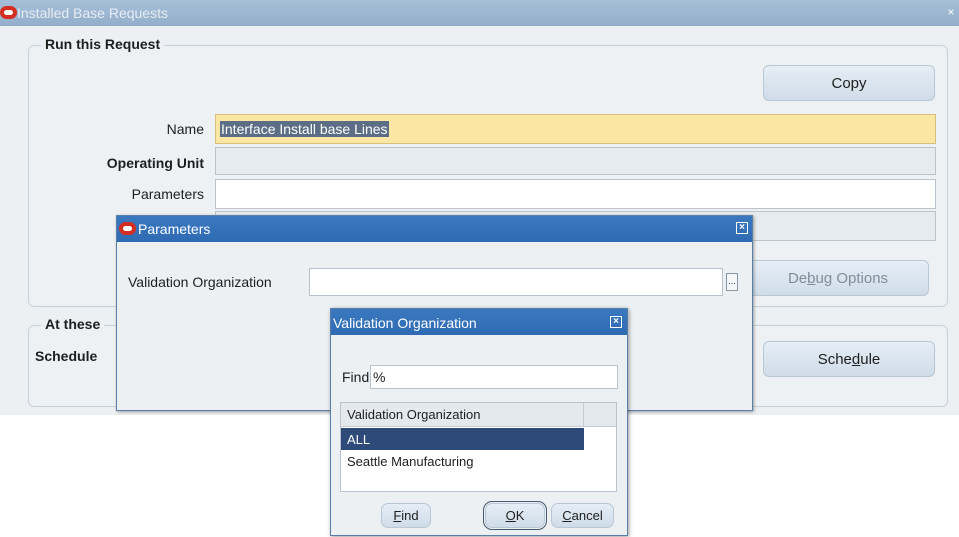 The width and height of the screenshot is (959, 537). What do you see at coordinates (406, 515) in the screenshot?
I see `find-button: Find` at bounding box center [406, 515].